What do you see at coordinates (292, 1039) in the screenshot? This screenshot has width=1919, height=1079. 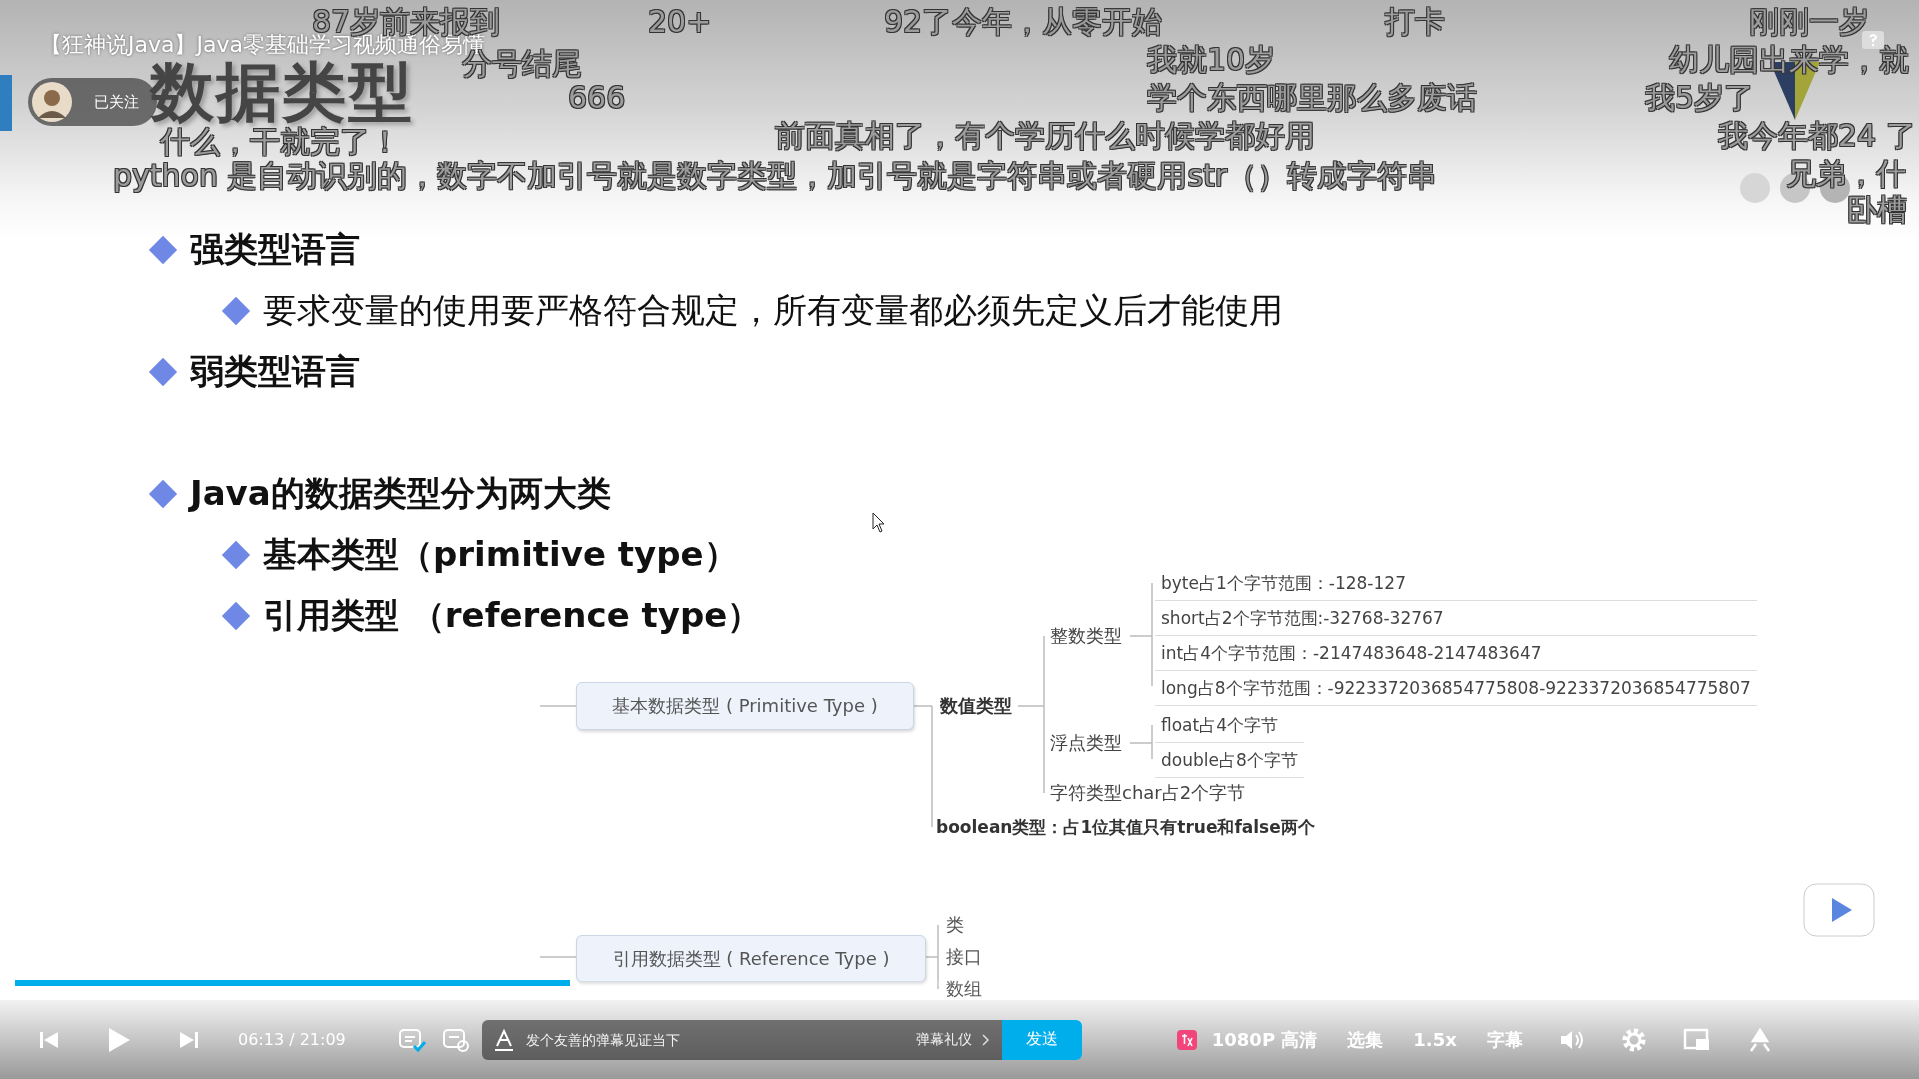 I see `time-display: 06:13 / 21:09` at bounding box center [292, 1039].